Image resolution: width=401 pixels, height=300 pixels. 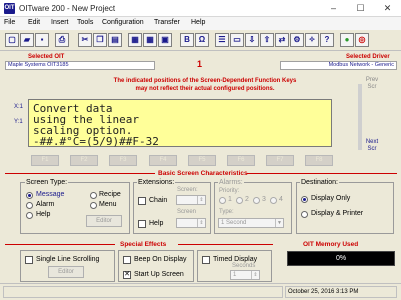 What do you see at coordinates (85, 40) in the screenshot?
I see `cut-icon: ✂` at bounding box center [85, 40].